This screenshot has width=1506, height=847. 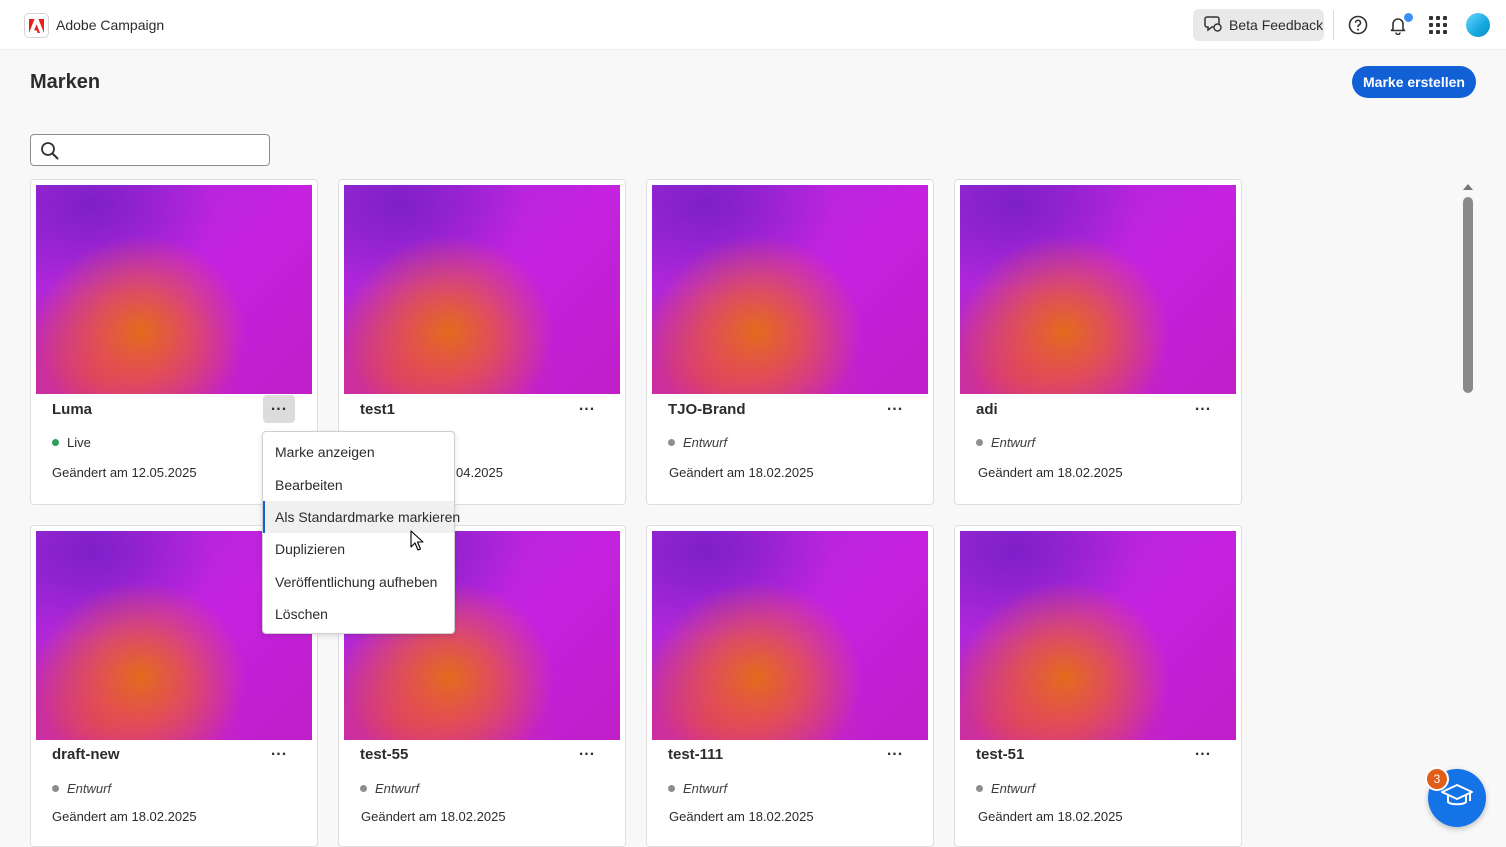 I want to click on feedback-icon, so click(x=1213, y=25).